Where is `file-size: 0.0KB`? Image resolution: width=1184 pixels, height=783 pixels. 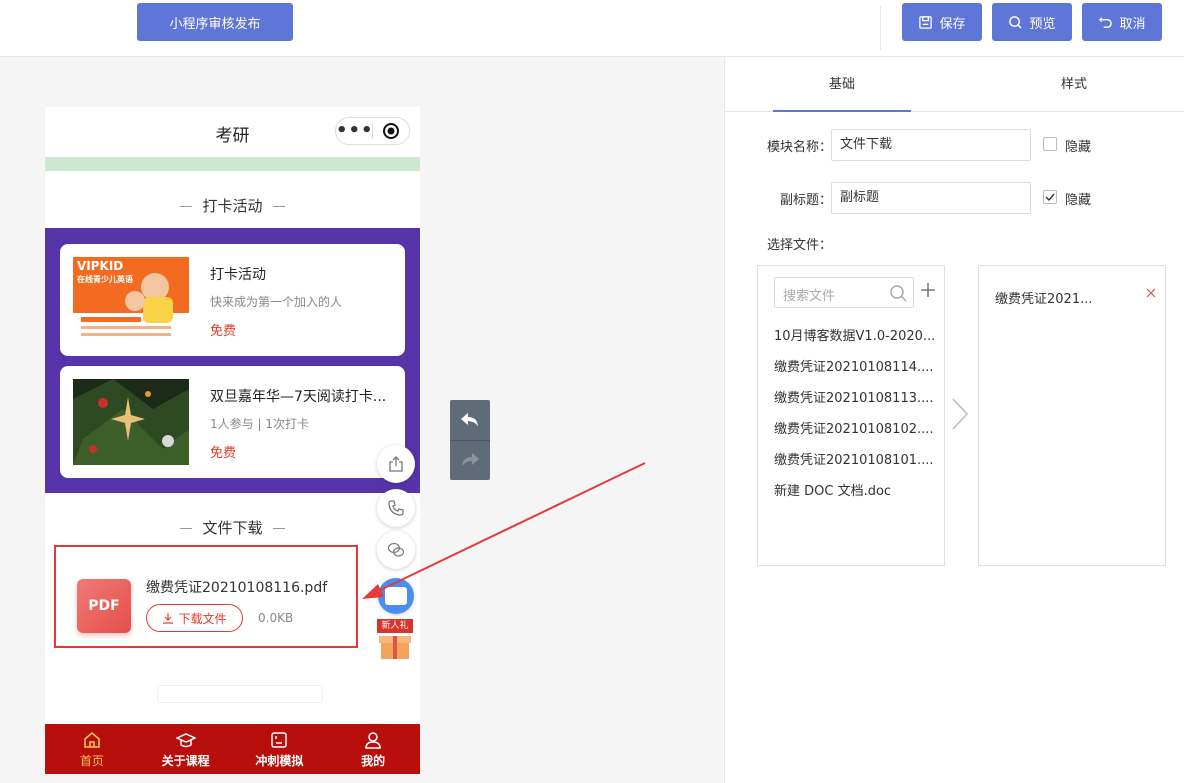
file-size: 0.0KB is located at coordinates (276, 618).